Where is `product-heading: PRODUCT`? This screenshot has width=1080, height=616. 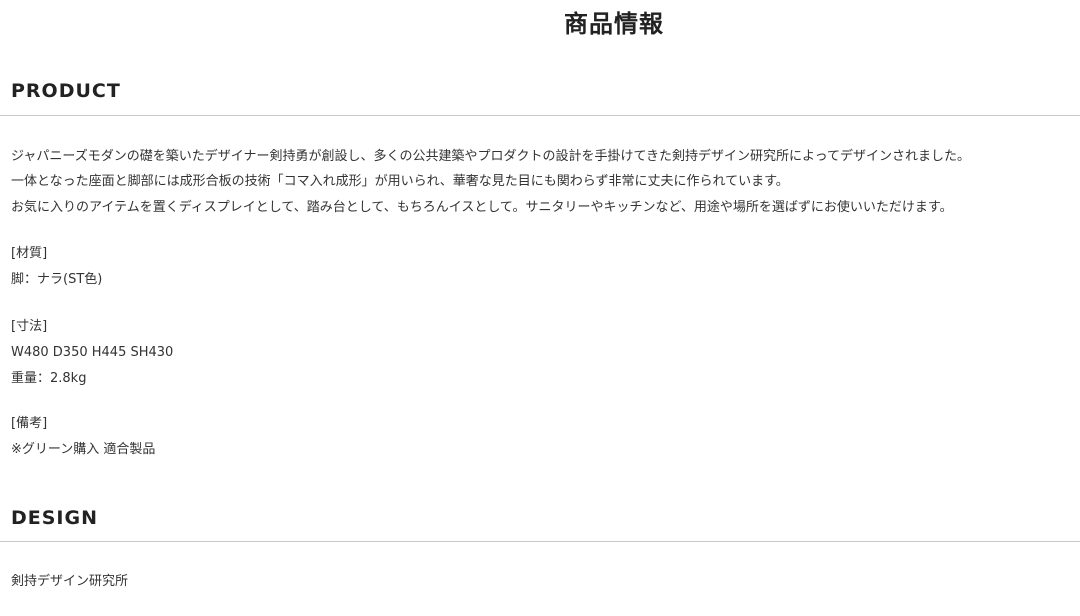
product-heading: PRODUCT is located at coordinates (66, 91).